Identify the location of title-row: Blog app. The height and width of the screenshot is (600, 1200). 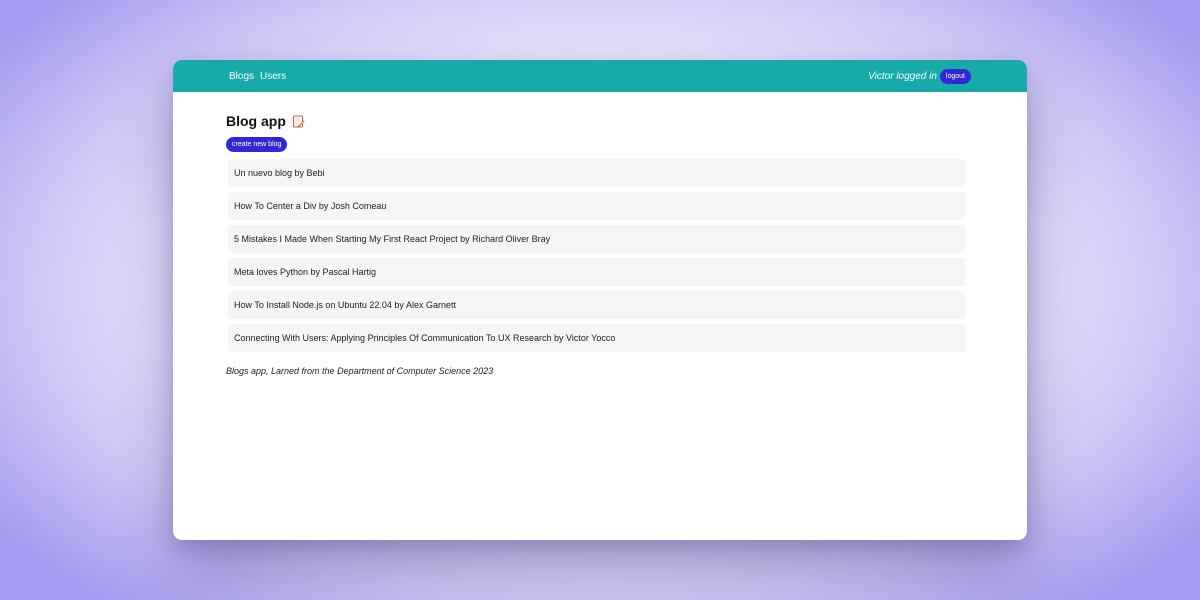
(598, 121).